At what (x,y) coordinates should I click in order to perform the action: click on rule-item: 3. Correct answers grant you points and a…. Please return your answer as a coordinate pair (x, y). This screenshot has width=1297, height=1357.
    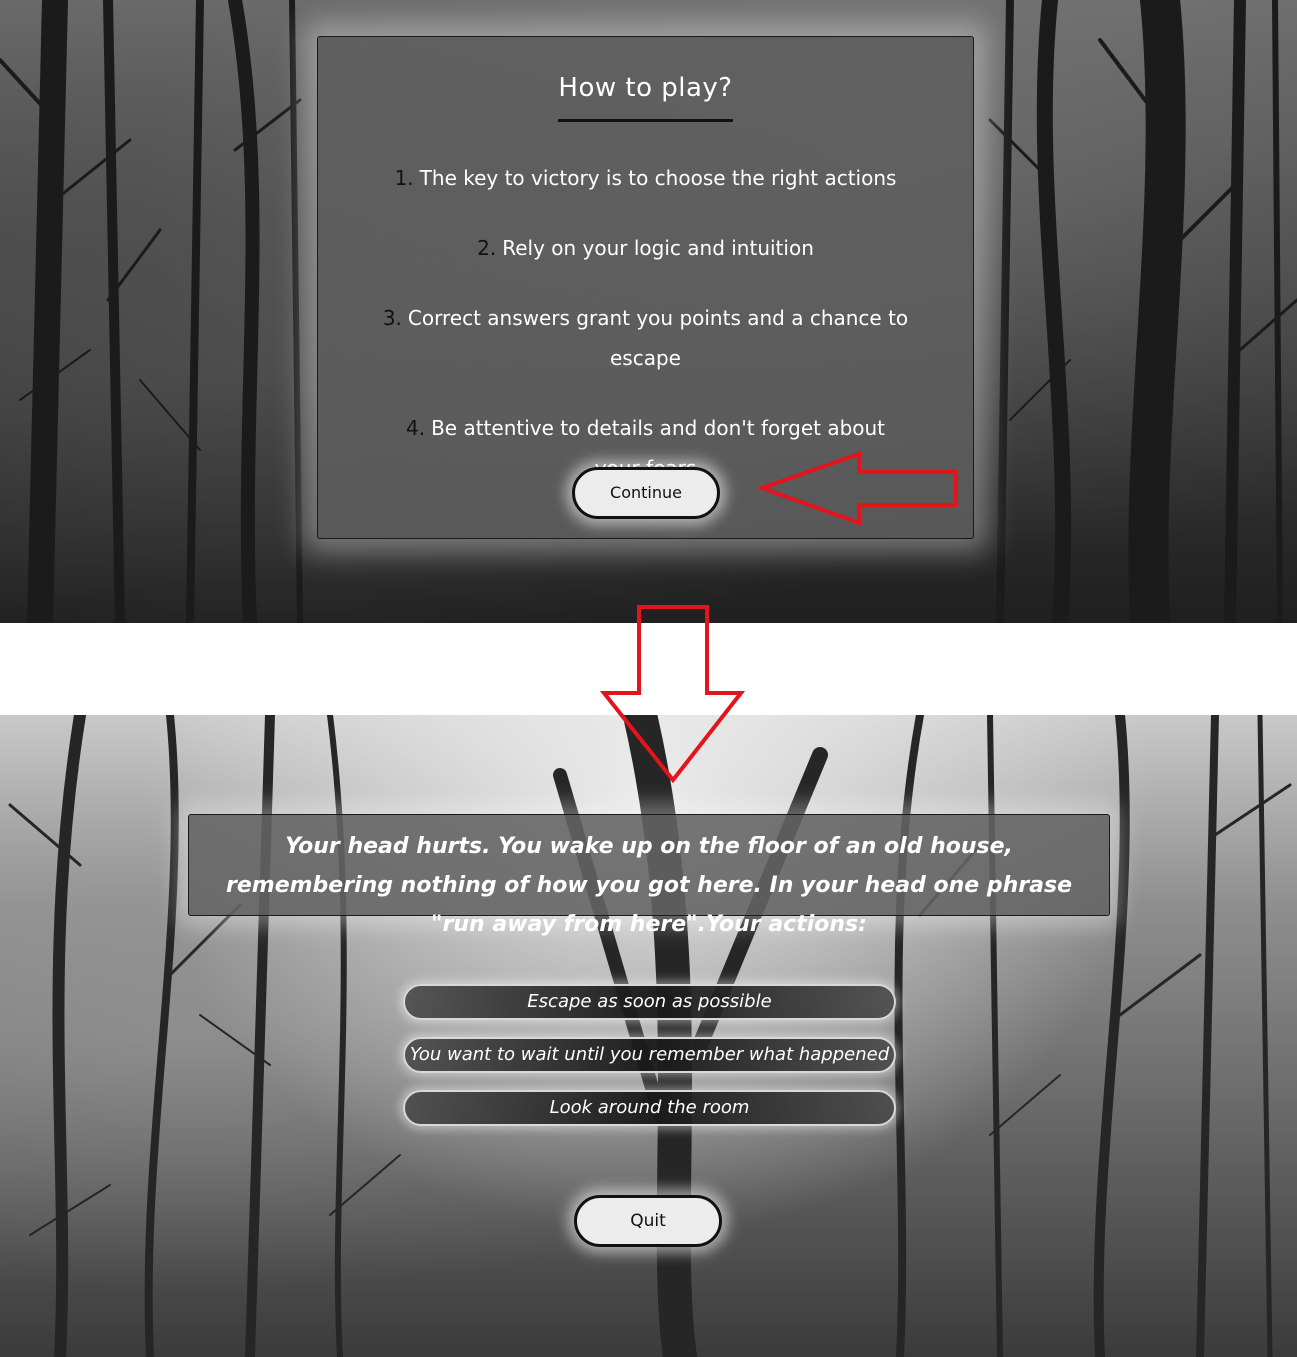
    Looking at the image, I should click on (645, 338).